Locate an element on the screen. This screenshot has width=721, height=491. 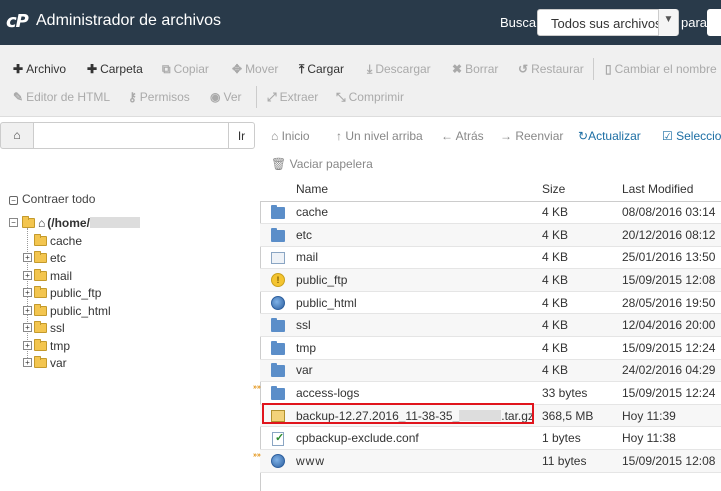
file-name: public_html is located at coordinates (419, 303).